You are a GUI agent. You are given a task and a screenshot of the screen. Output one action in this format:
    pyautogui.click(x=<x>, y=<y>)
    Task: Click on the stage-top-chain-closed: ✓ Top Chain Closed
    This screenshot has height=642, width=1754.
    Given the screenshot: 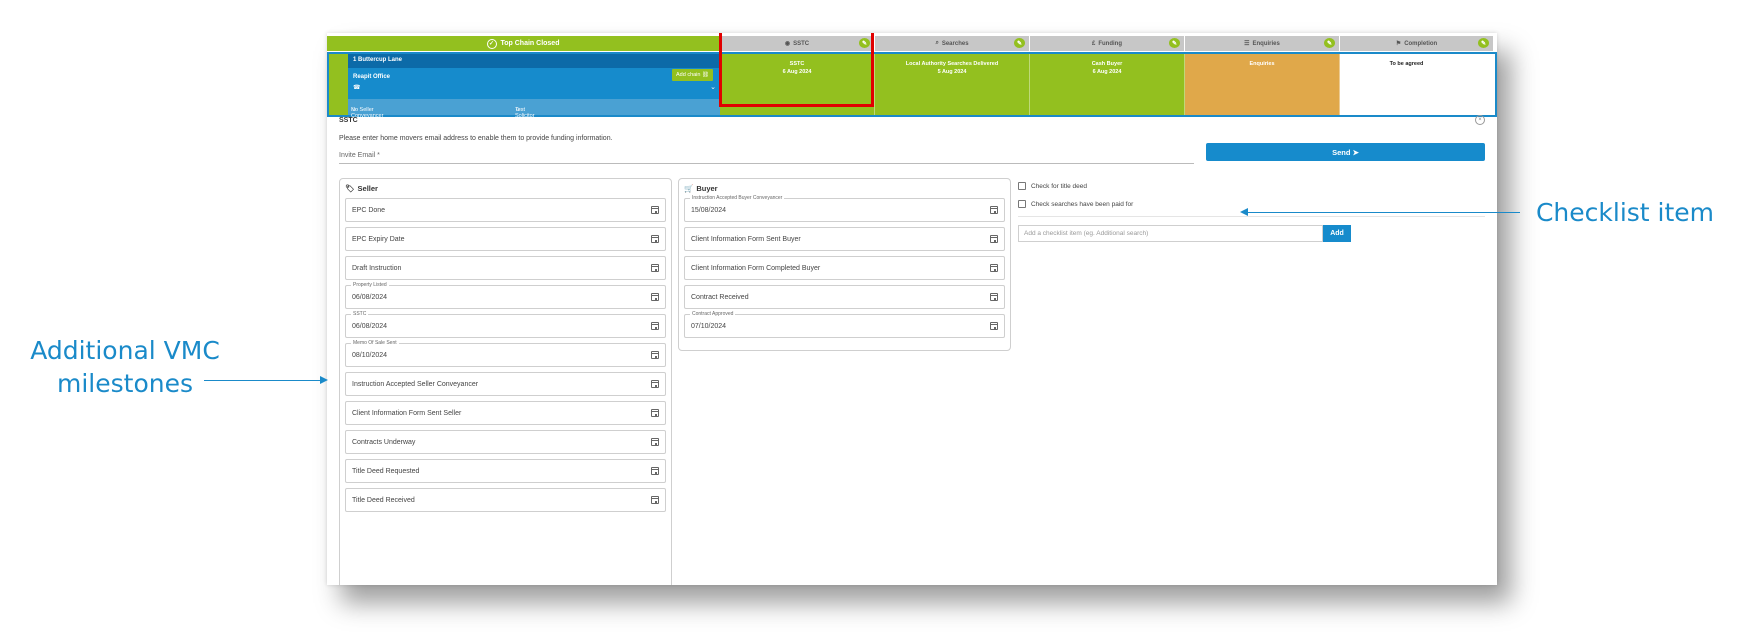 What is the action you would take?
    pyautogui.click(x=523, y=43)
    